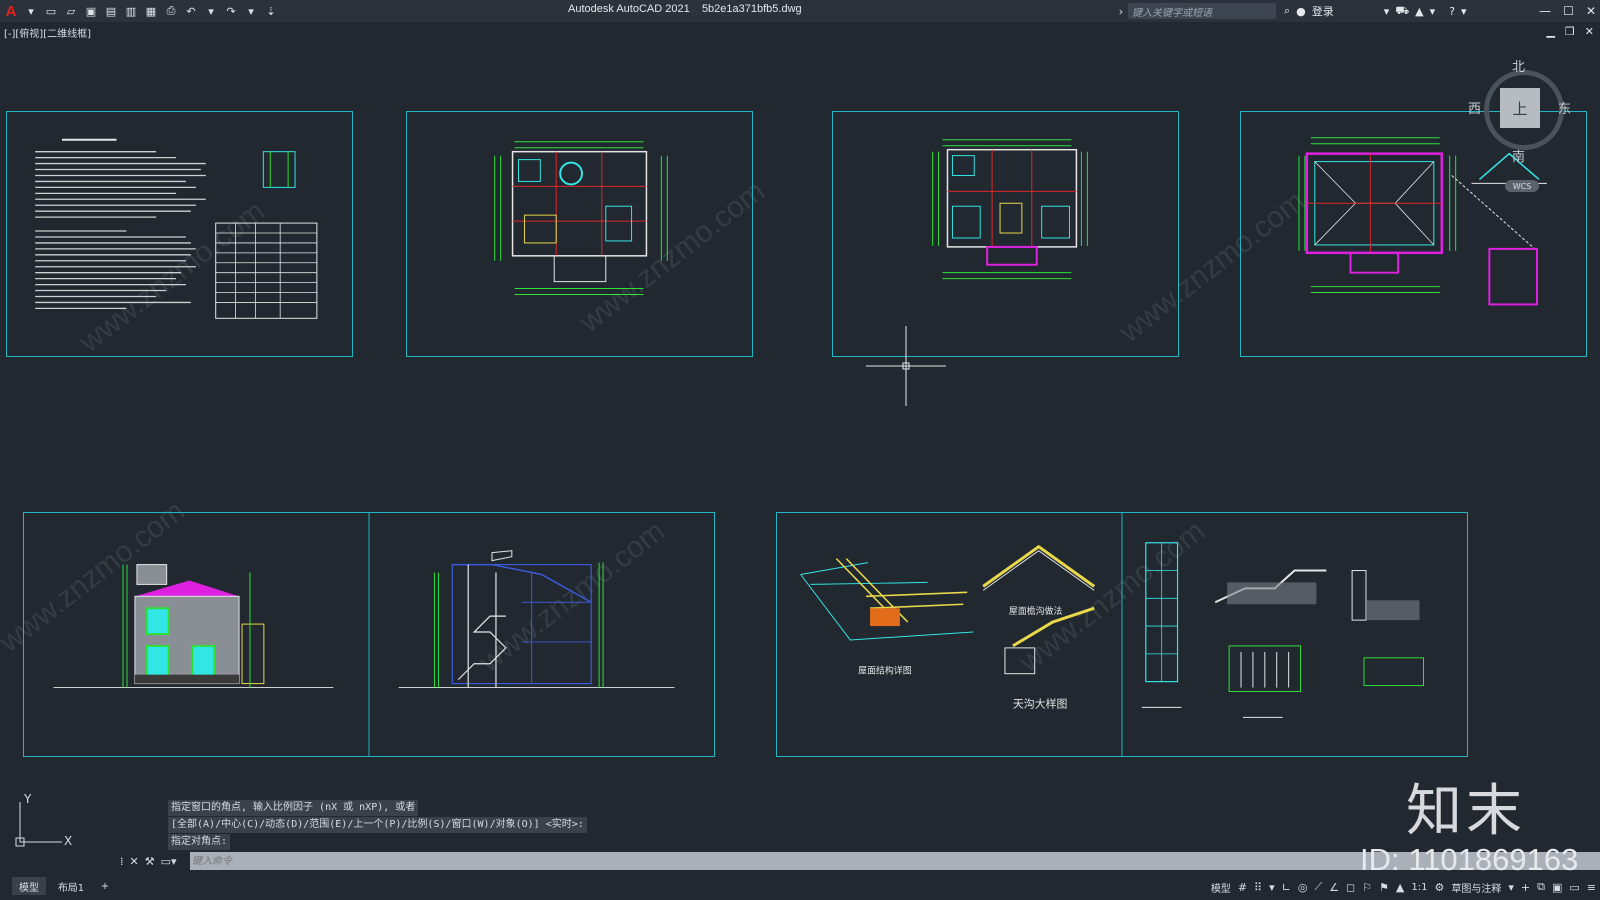  What do you see at coordinates (1318, 887) in the screenshot?
I see `isometric-icon: ⟋` at bounding box center [1318, 887].